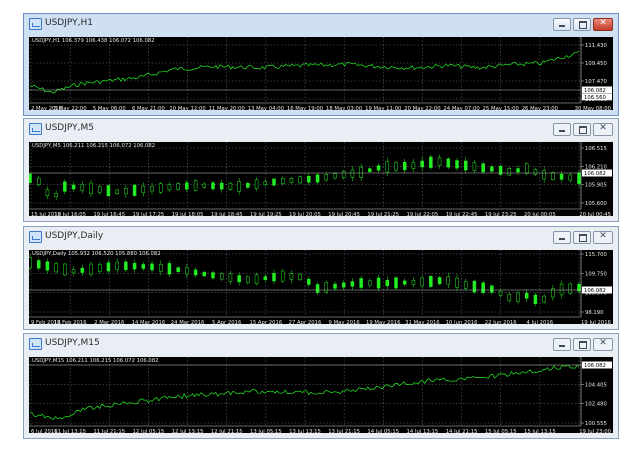  I want to click on time-tick-label: 13 May 04:00, so click(266, 108).